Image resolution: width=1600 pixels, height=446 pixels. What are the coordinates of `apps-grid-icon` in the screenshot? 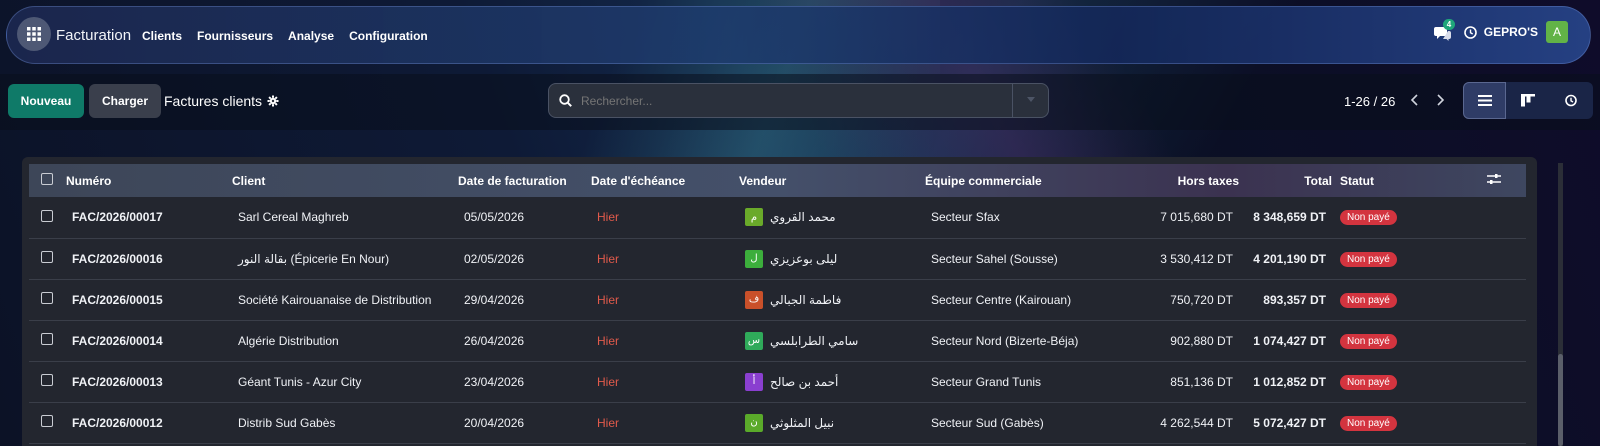 It's located at (34, 34).